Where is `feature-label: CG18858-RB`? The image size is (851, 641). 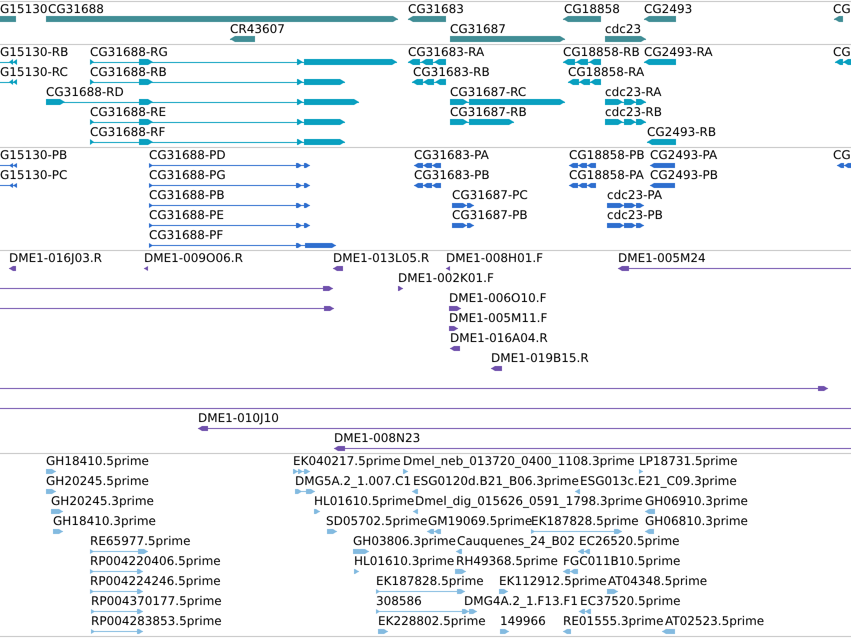
feature-label: CG18858-RB is located at coordinates (601, 52).